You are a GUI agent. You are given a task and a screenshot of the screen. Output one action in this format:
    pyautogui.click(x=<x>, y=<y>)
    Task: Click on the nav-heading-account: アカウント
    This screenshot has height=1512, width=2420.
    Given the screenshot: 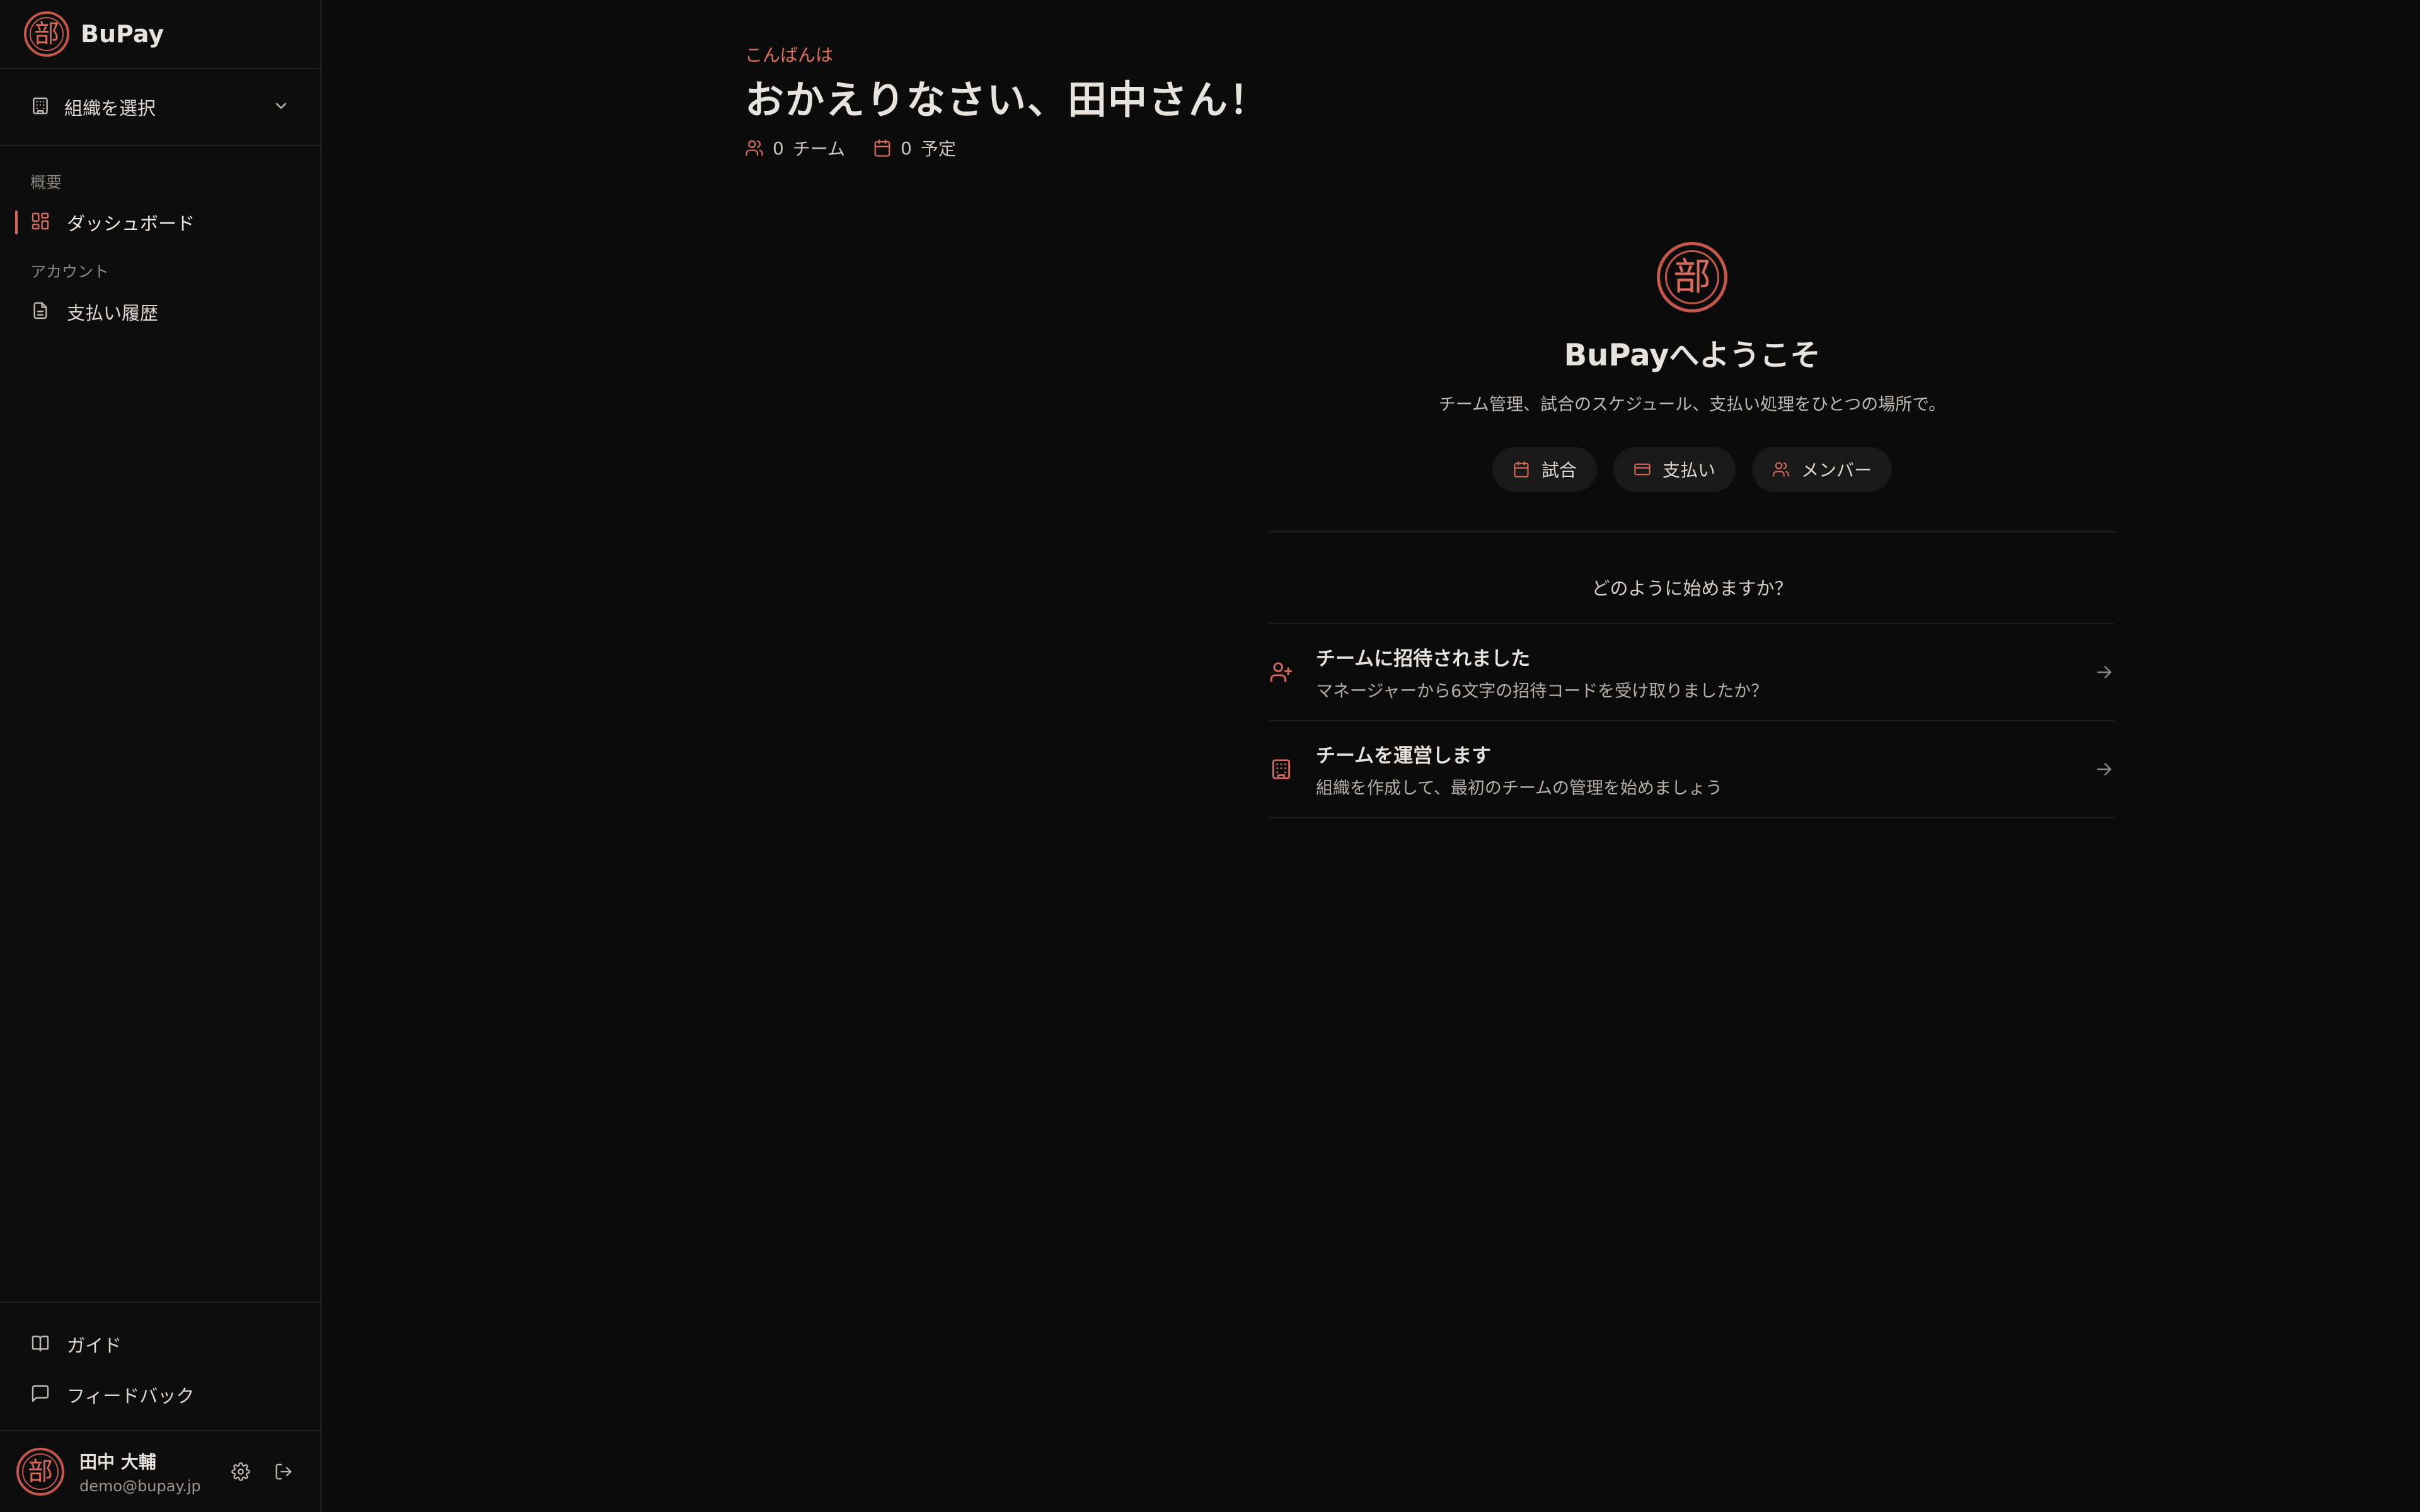 What is the action you would take?
    pyautogui.click(x=70, y=272)
    